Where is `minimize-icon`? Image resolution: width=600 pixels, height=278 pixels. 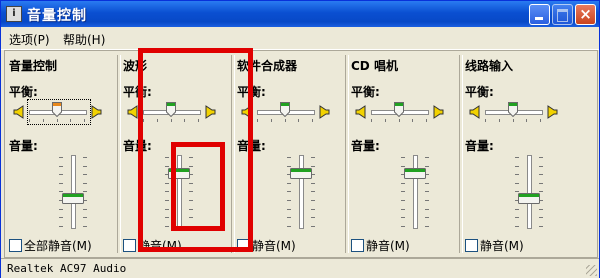
minimize-icon is located at coordinates (539, 18).